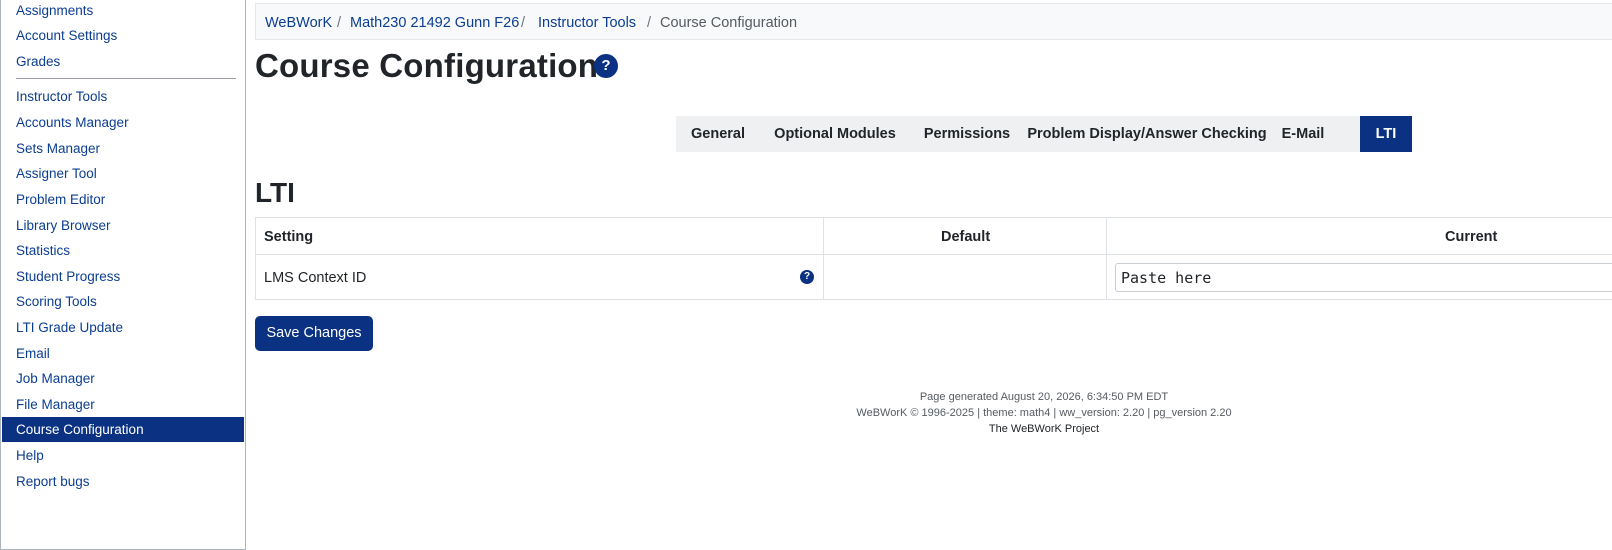  What do you see at coordinates (54, 10) in the screenshot?
I see `sidebar-item-assignments: Assignments` at bounding box center [54, 10].